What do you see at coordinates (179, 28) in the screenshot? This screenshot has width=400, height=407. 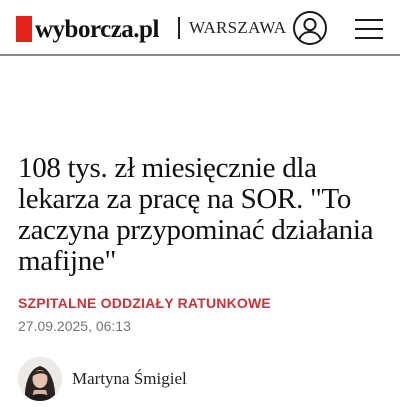 I see `header-divider` at bounding box center [179, 28].